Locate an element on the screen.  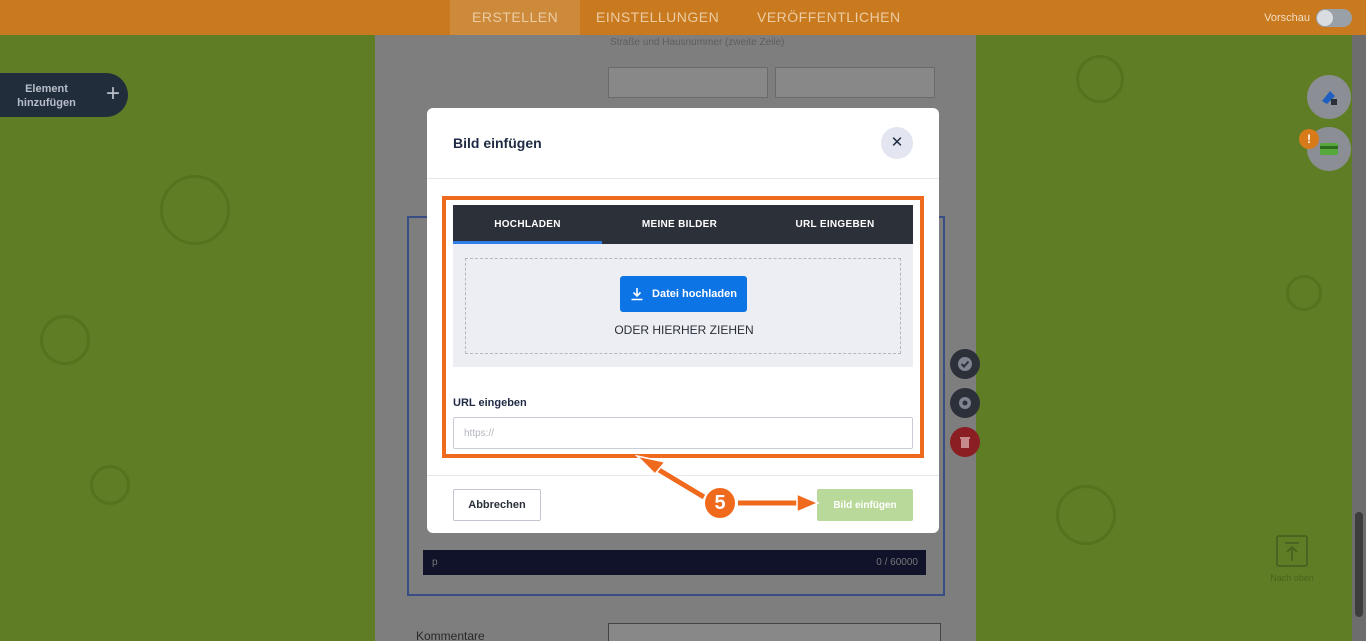
preview-toggle-group: Vorschau is located at coordinates (1308, 17).